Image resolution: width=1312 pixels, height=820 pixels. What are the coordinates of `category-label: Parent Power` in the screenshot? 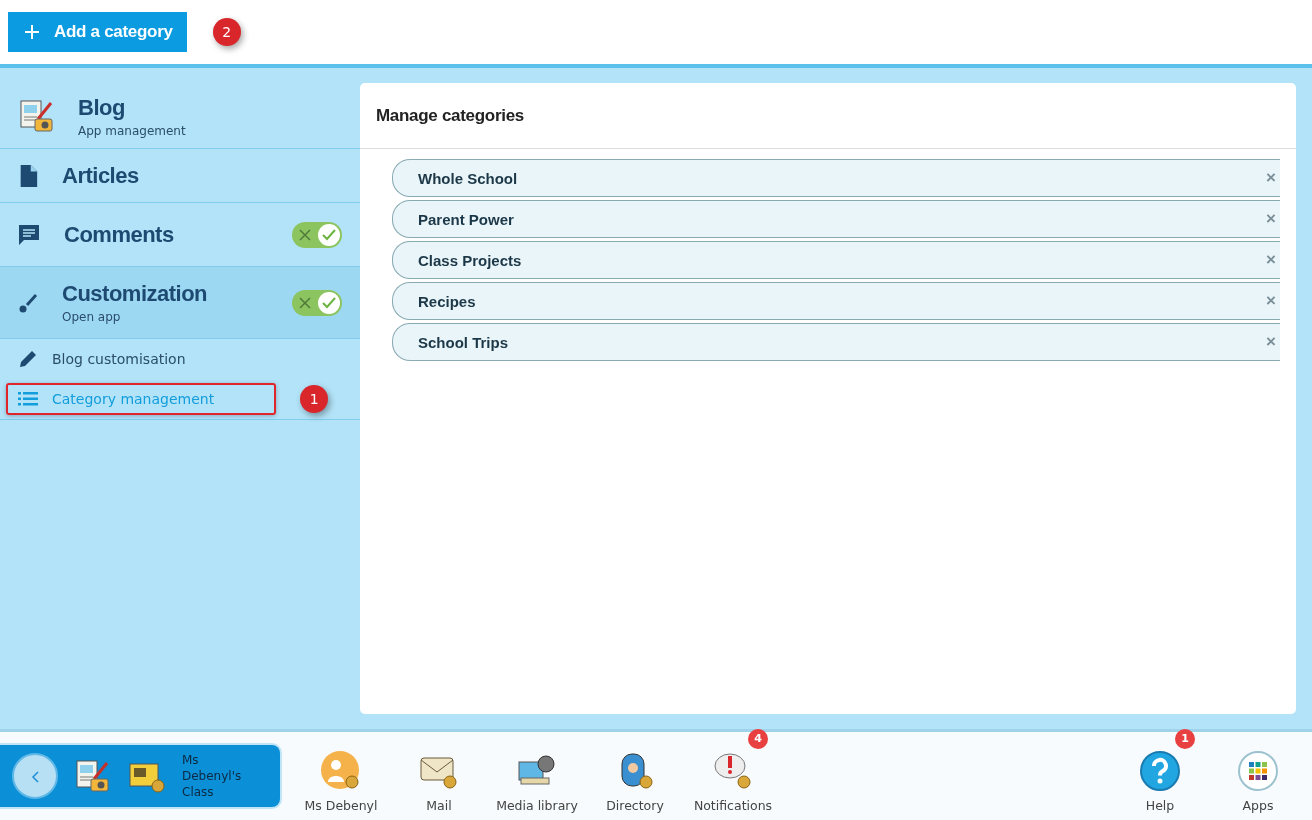 It's located at (466, 219).